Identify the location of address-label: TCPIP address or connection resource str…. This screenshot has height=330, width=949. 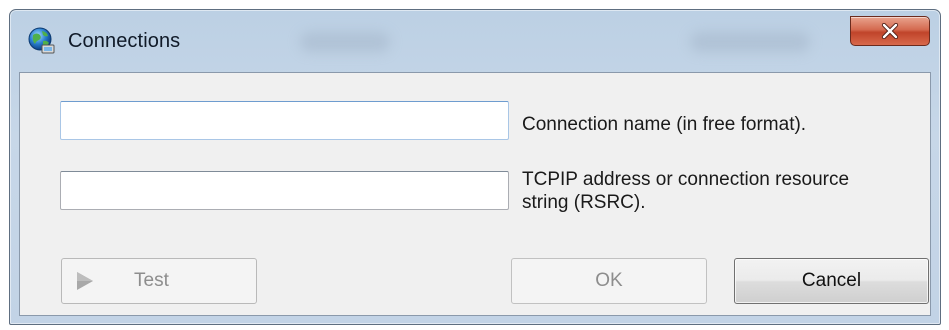
(686, 191).